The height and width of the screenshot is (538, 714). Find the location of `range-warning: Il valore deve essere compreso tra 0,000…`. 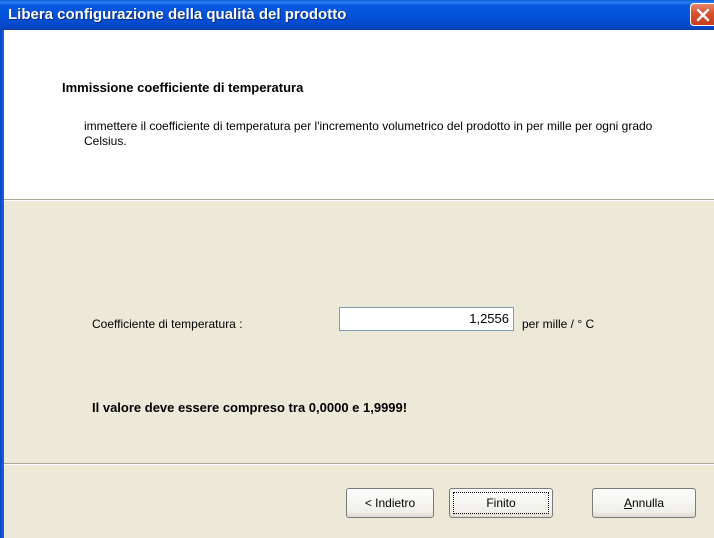

range-warning: Il valore deve essere compreso tra 0,000… is located at coordinates (250, 407).